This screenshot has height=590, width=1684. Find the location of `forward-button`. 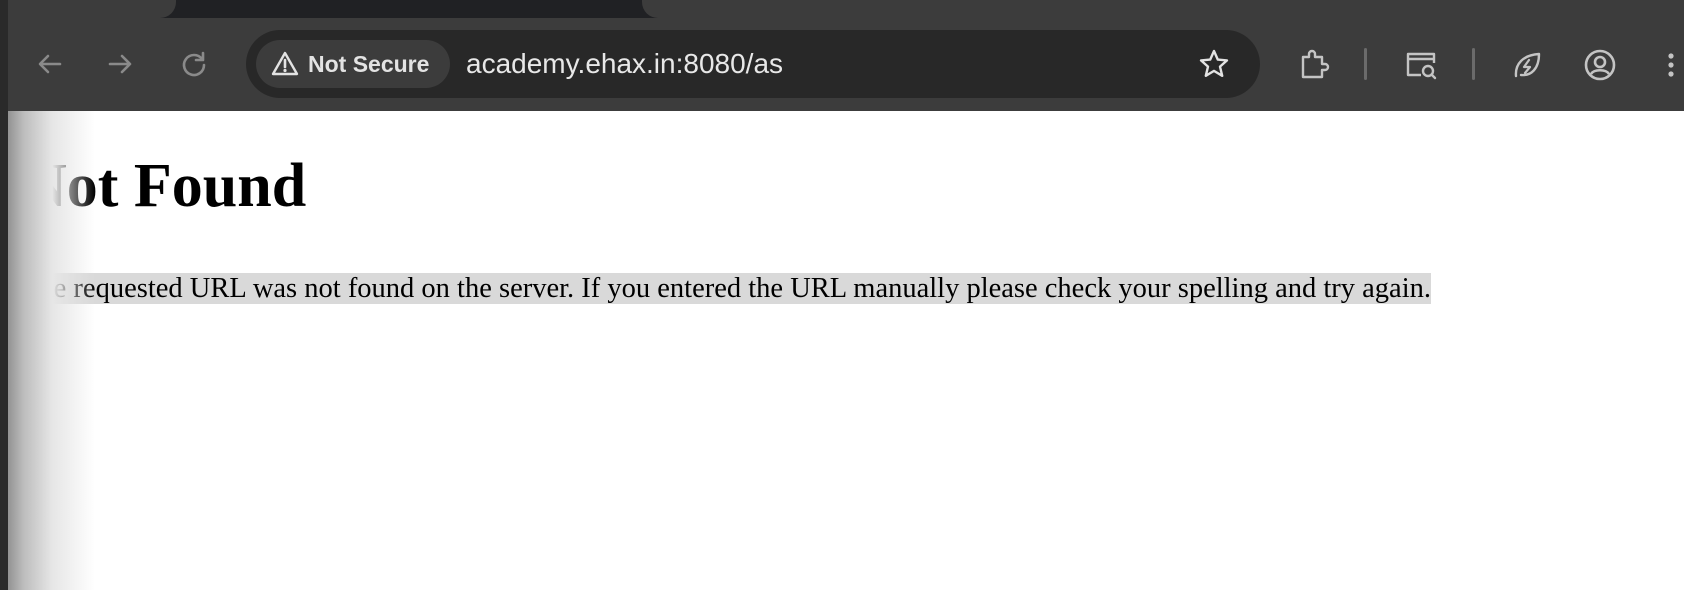

forward-button is located at coordinates (120, 64).